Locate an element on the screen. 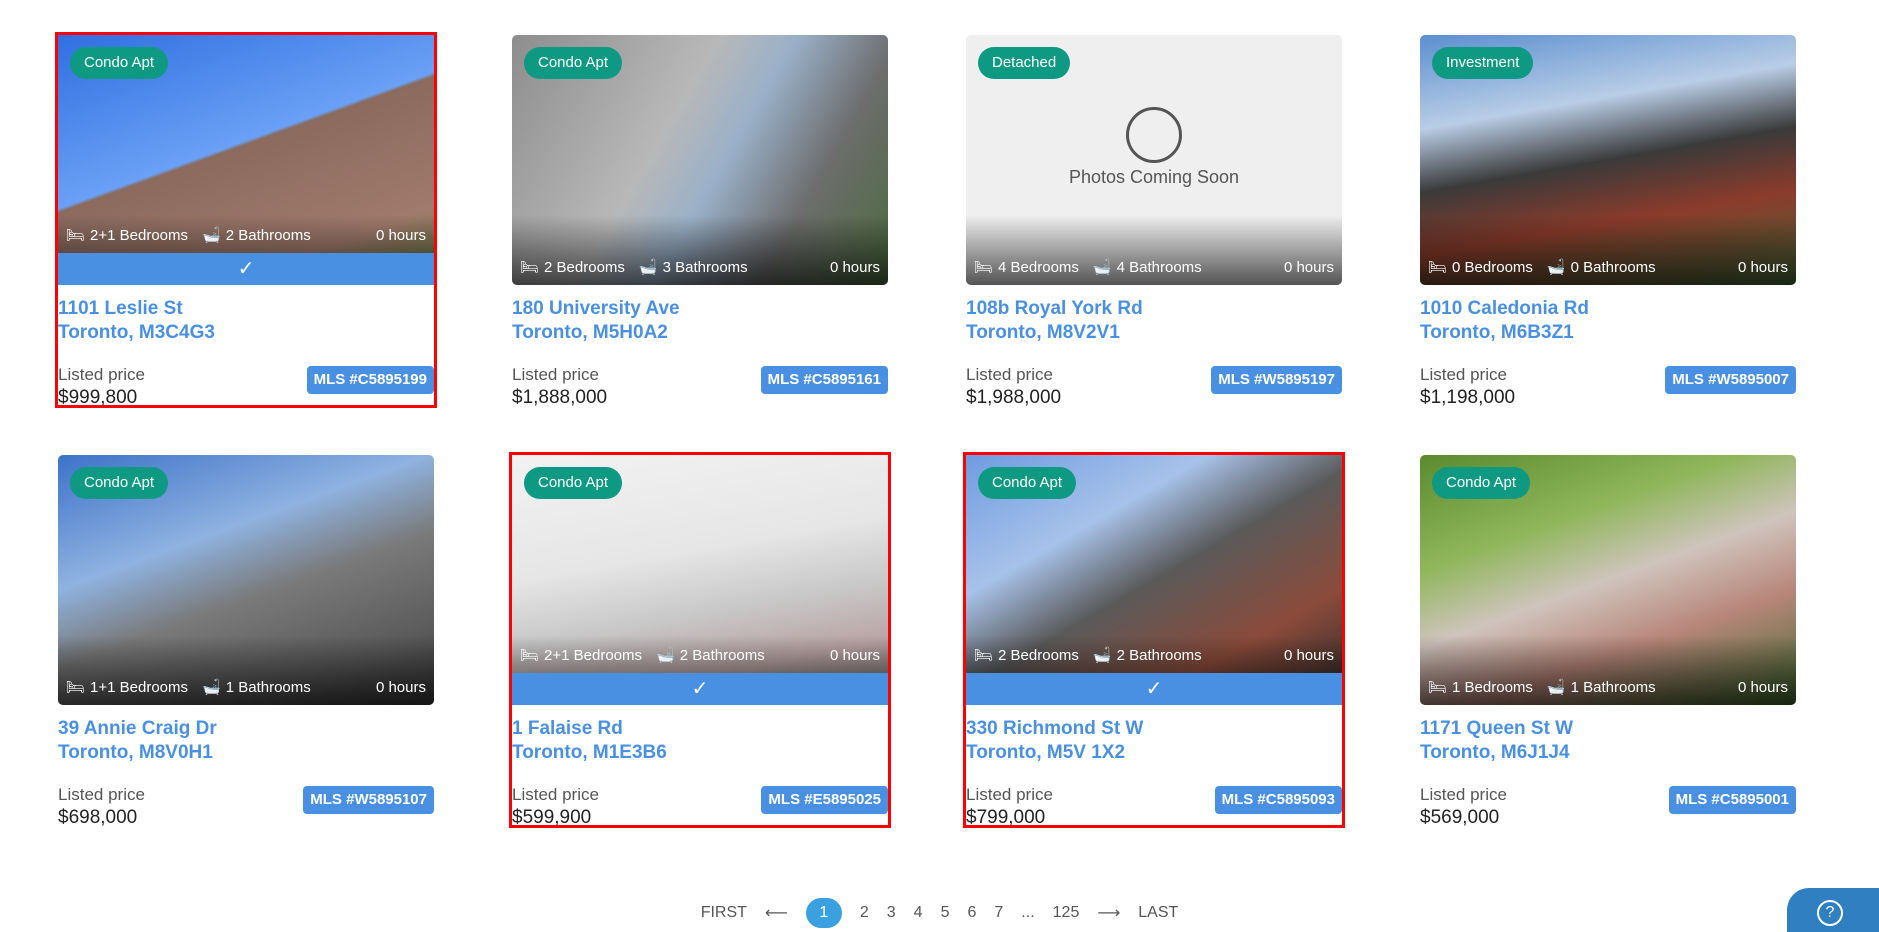 Image resolution: width=1879 pixels, height=932 pixels. mls-badge: MLS #C5895093 is located at coordinates (1278, 800).